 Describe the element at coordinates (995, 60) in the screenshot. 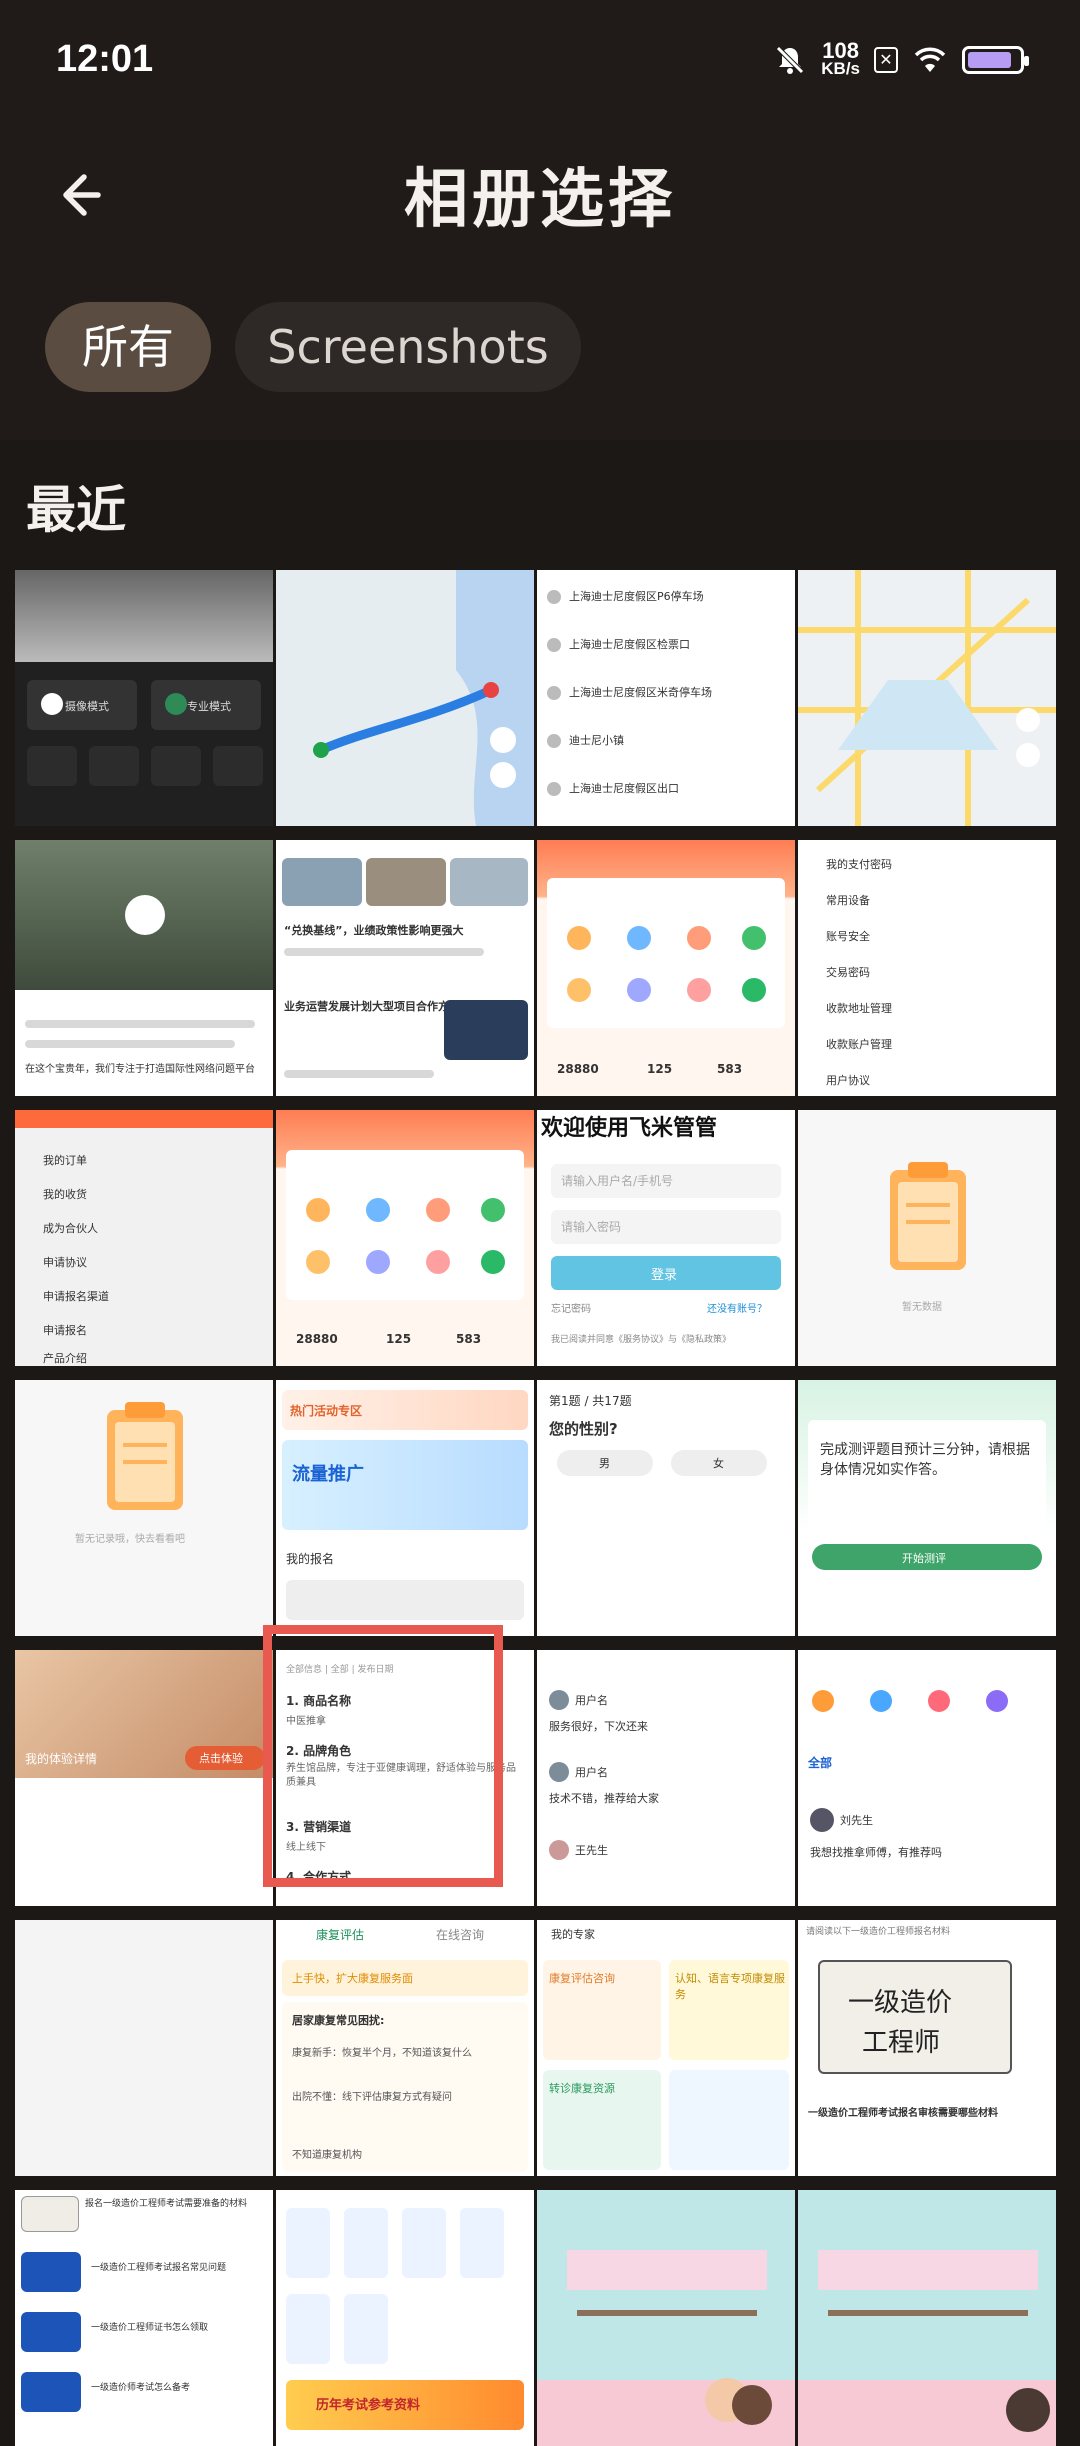

I see `battery-icon` at that location.